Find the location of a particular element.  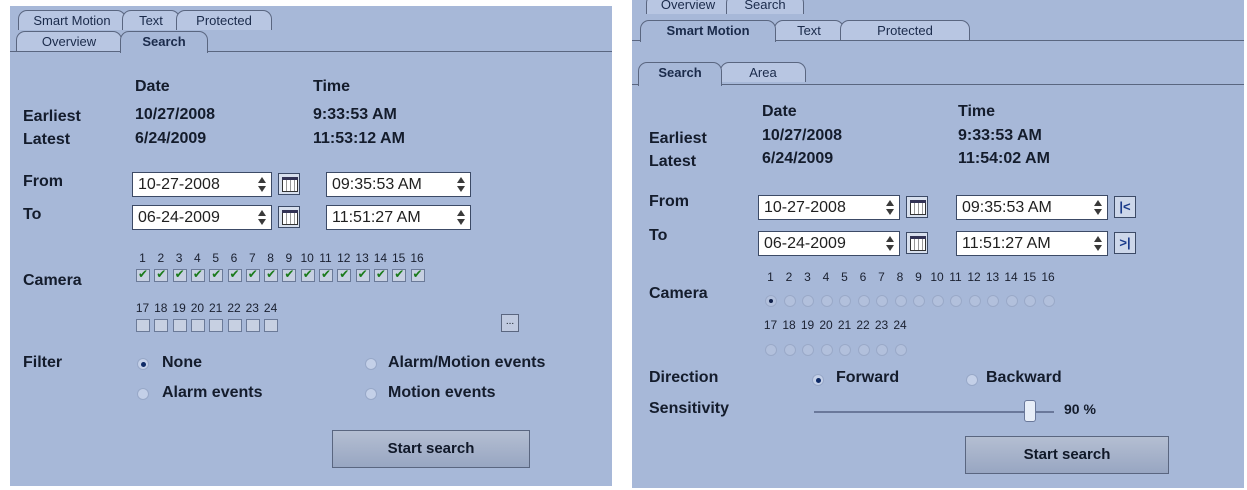

jump-first-button: |< is located at coordinates (1125, 207).